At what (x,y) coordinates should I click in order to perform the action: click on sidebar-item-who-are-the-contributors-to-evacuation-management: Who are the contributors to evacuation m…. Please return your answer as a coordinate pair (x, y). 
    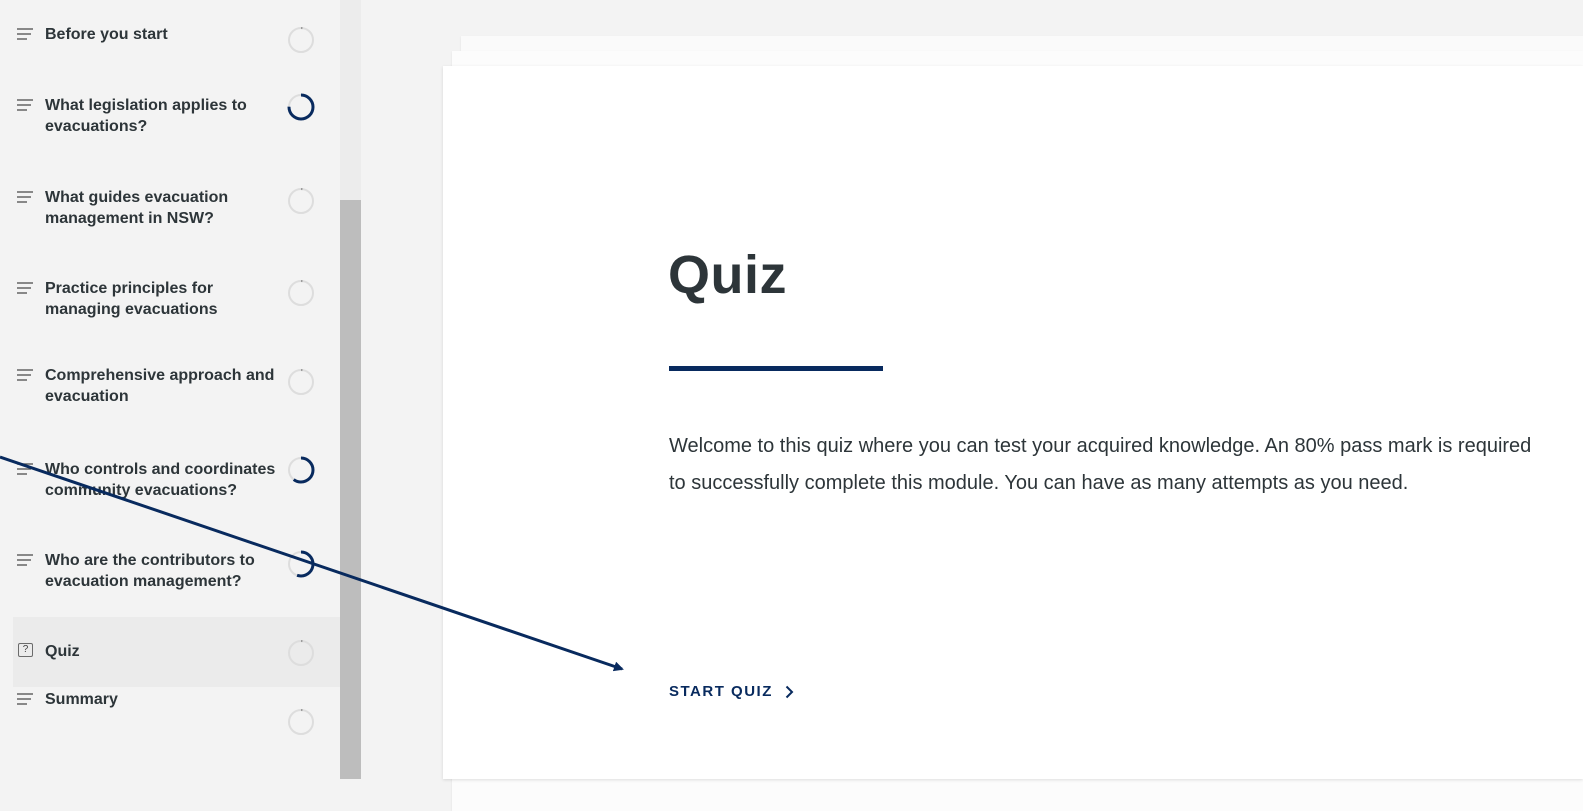
    Looking at the image, I should click on (176, 577).